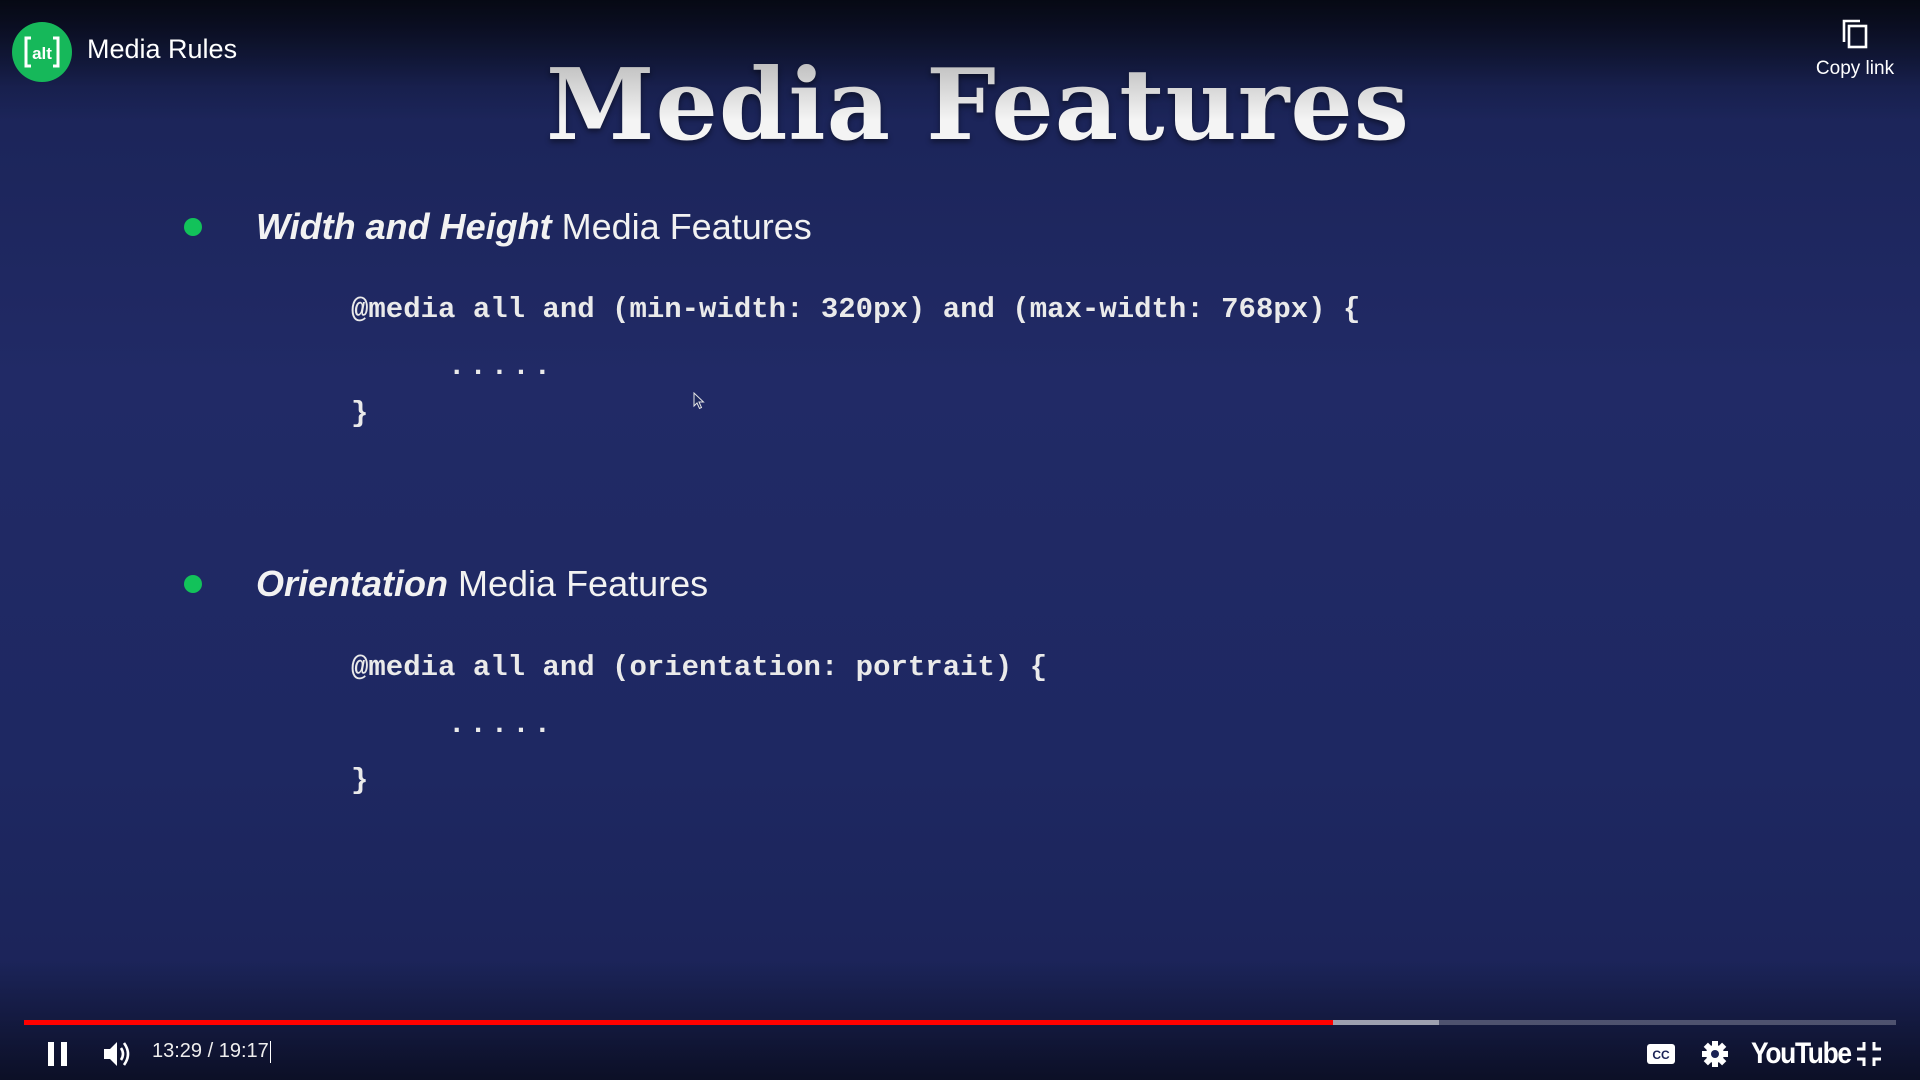 This screenshot has height=1080, width=1920. I want to click on svg-text: CC, so click(1661, 1055).